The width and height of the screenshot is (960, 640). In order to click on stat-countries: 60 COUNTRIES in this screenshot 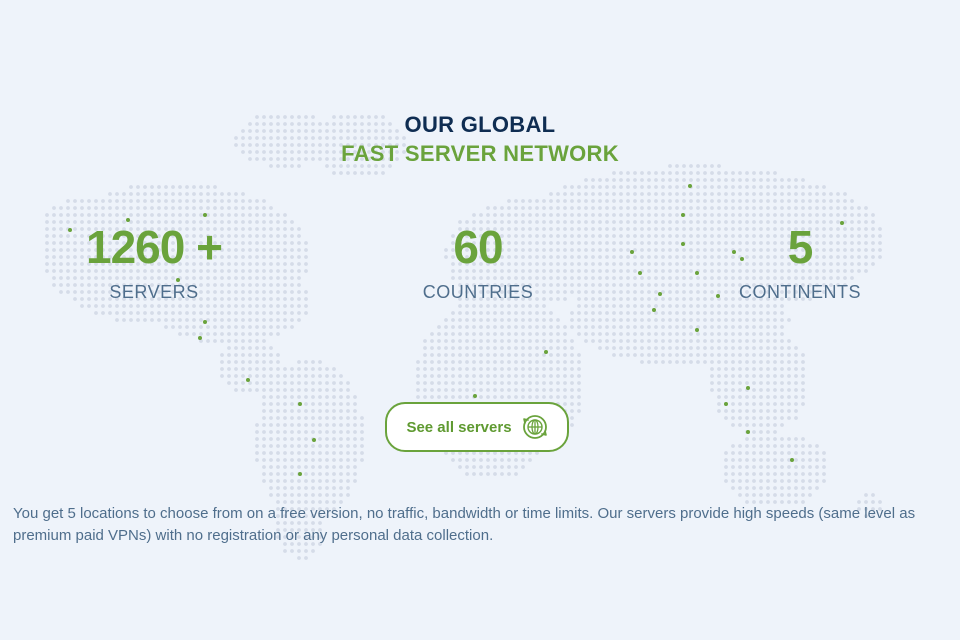, I will do `click(478, 262)`.